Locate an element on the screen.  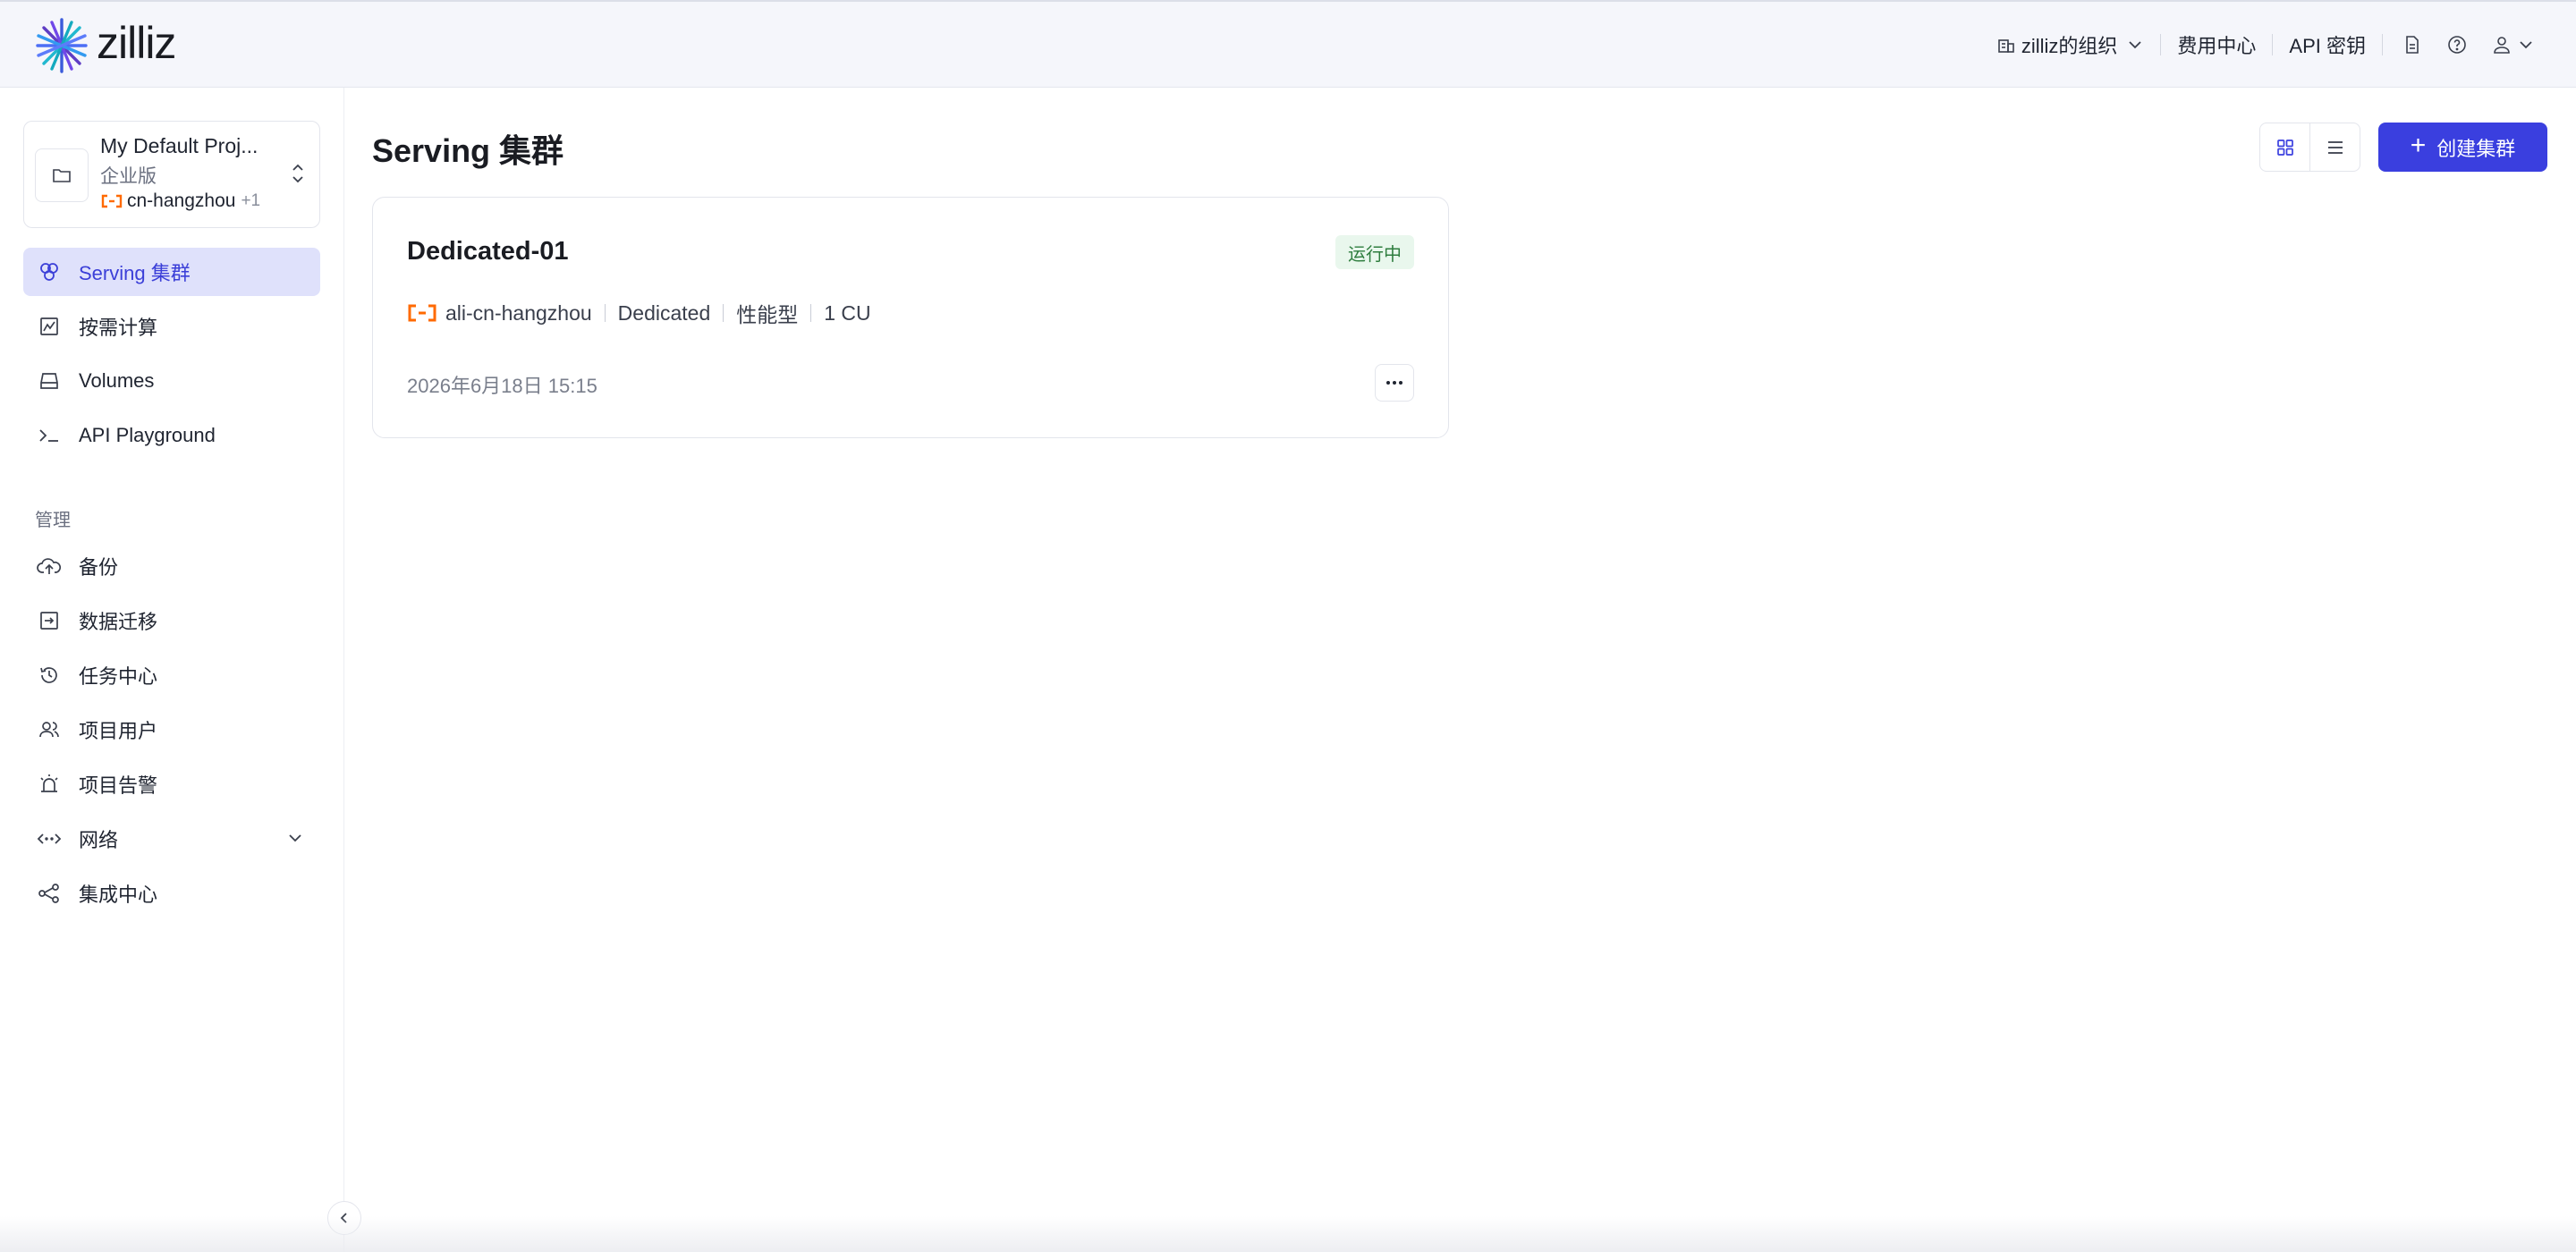
create-cluster-button: + 创建集群 is located at coordinates (2462, 147).